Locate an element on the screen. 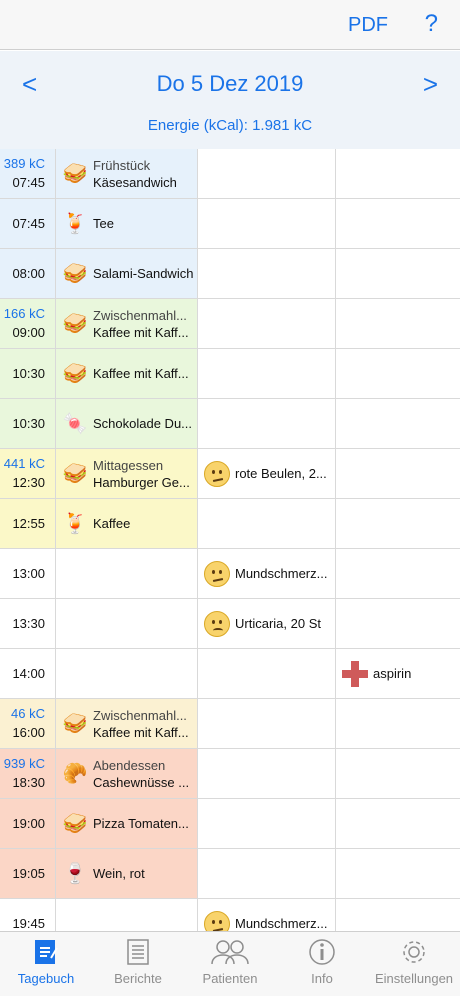  medication-entry: aspirin is located at coordinates (398, 673).